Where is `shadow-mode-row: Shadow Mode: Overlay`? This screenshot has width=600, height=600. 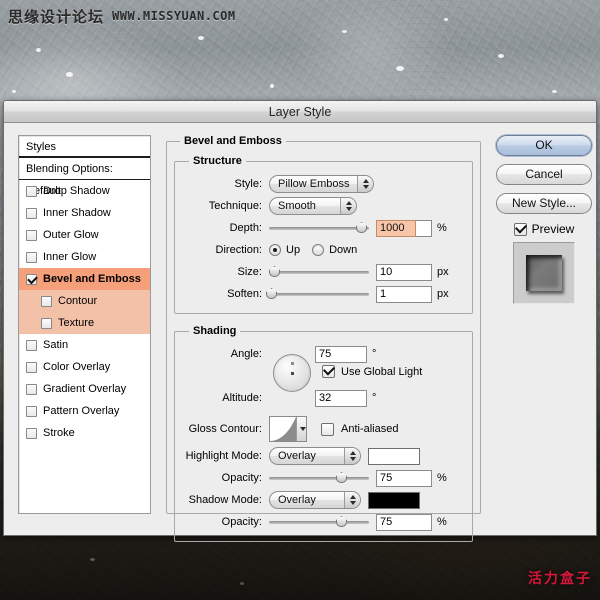 shadow-mode-row: Shadow Mode: Overlay is located at coordinates (323, 500).